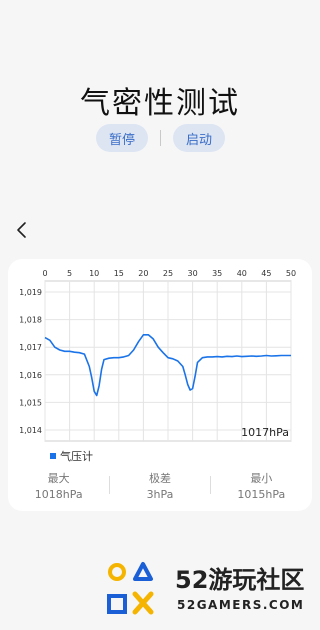 The image size is (320, 630). Describe the element at coordinates (143, 273) in the screenshot. I see `x-tick-label: 20` at that location.